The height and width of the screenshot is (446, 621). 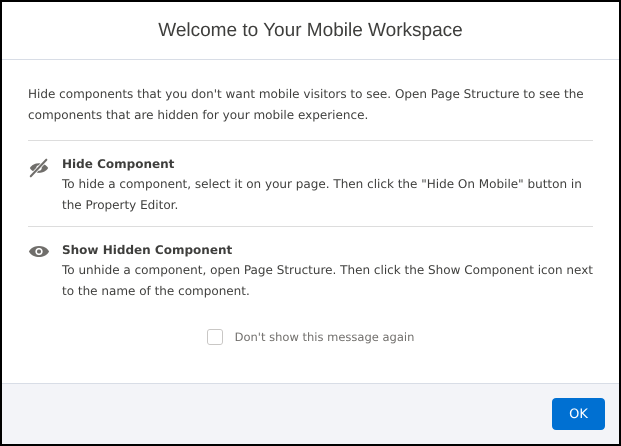 What do you see at coordinates (119, 164) in the screenshot?
I see `section-heading: Hide Component` at bounding box center [119, 164].